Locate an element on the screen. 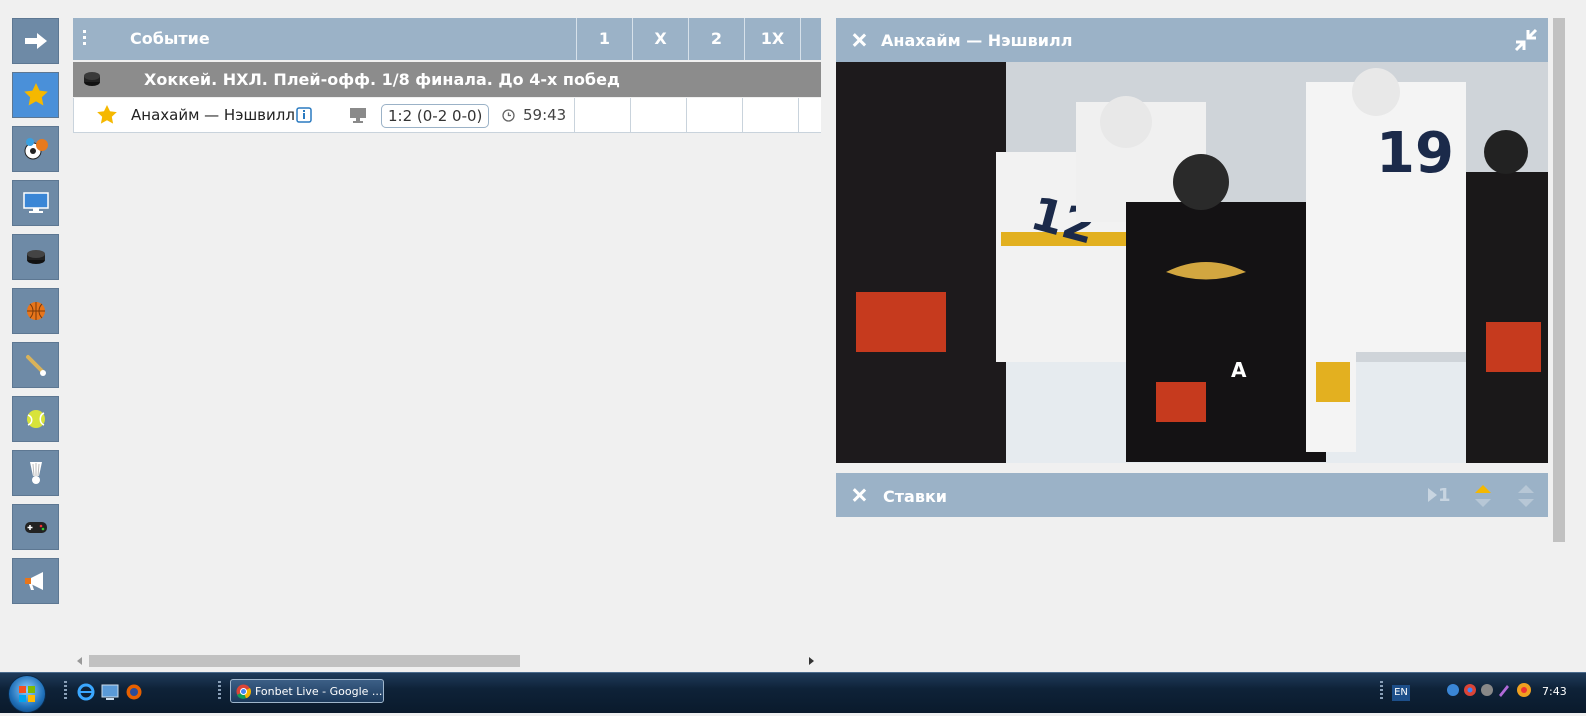 The image size is (1586, 716). hockey-button is located at coordinates (35, 257).